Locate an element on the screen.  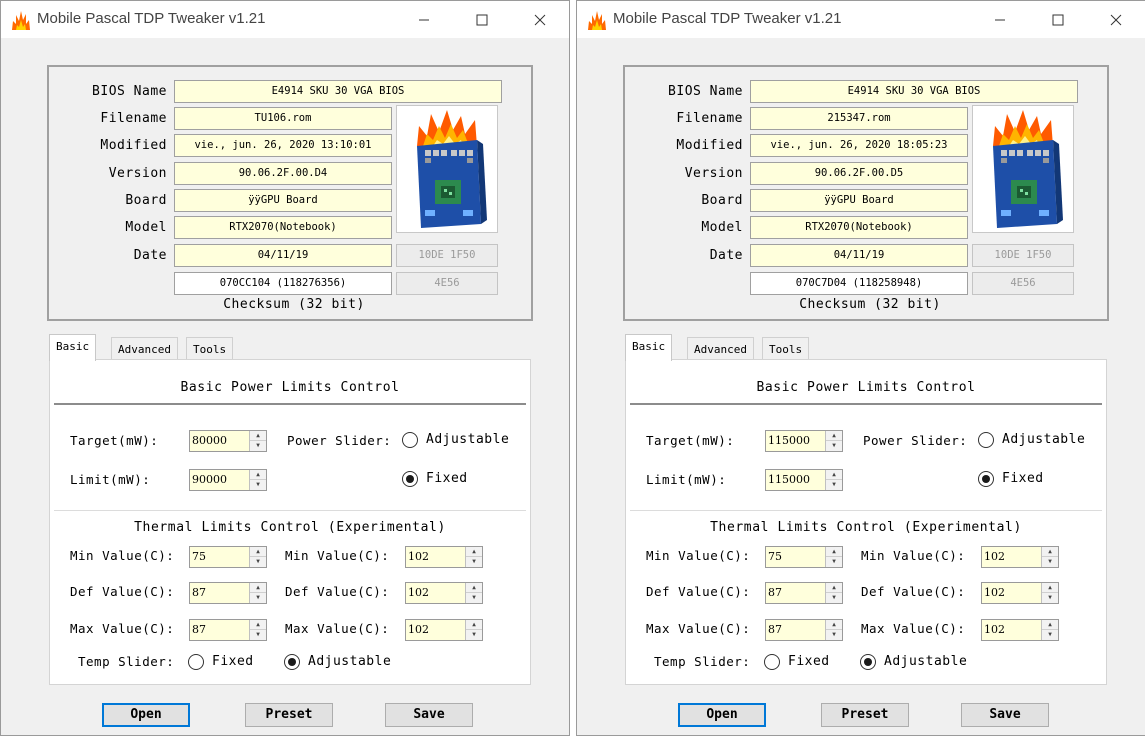
date-field: 04/11/19 is located at coordinates (283, 255).